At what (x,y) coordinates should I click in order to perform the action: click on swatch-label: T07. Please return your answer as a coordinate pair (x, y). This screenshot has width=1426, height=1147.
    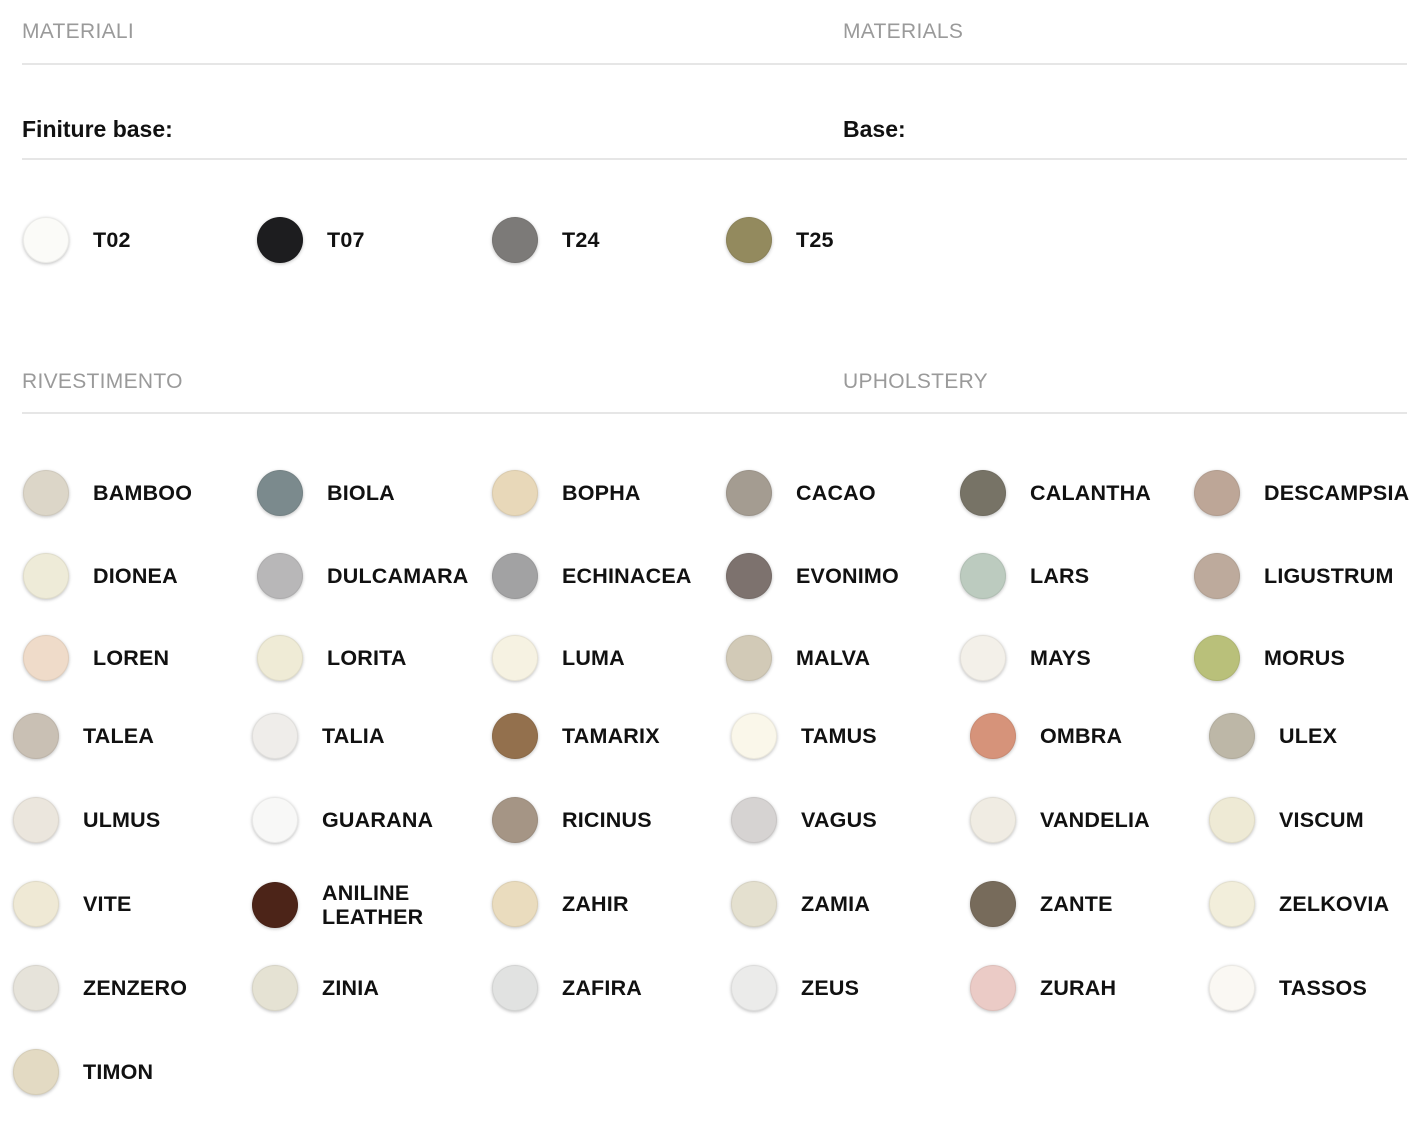
    Looking at the image, I should click on (346, 240).